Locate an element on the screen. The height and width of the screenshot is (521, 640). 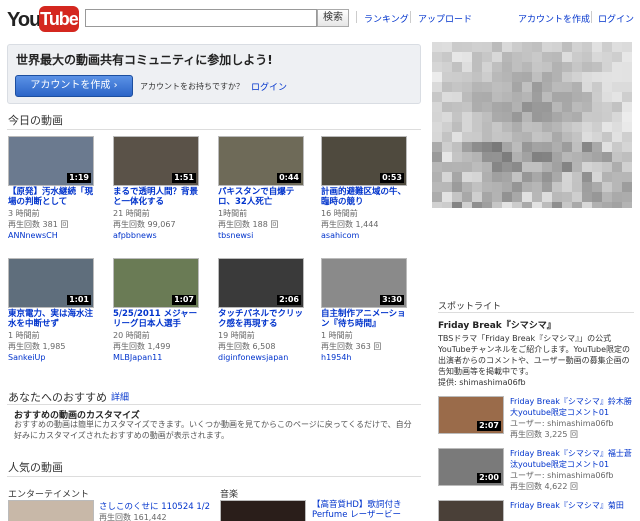
header-divider is located at coordinates (591, 17).